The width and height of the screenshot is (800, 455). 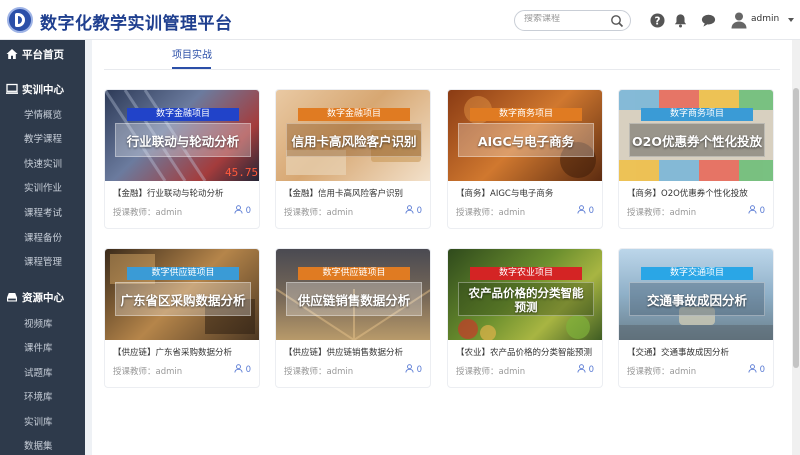 I want to click on card-cover-image: 数字供应链项目 供应链销售数据分析, so click(x=353, y=294).